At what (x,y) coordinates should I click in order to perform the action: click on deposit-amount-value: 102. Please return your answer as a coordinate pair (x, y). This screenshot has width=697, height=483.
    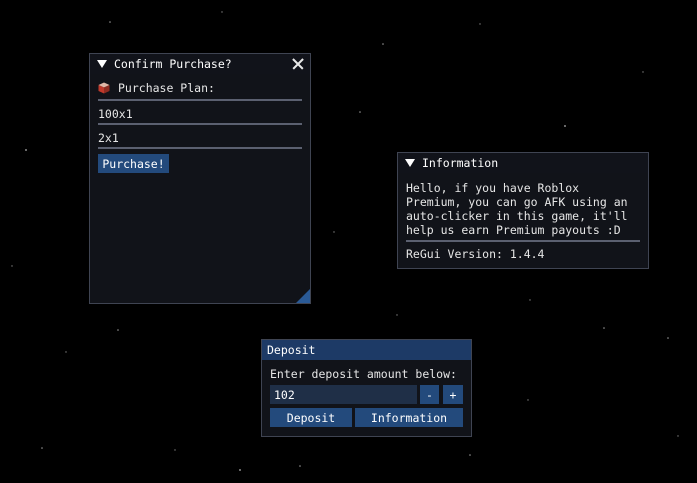
    Looking at the image, I should click on (284, 394).